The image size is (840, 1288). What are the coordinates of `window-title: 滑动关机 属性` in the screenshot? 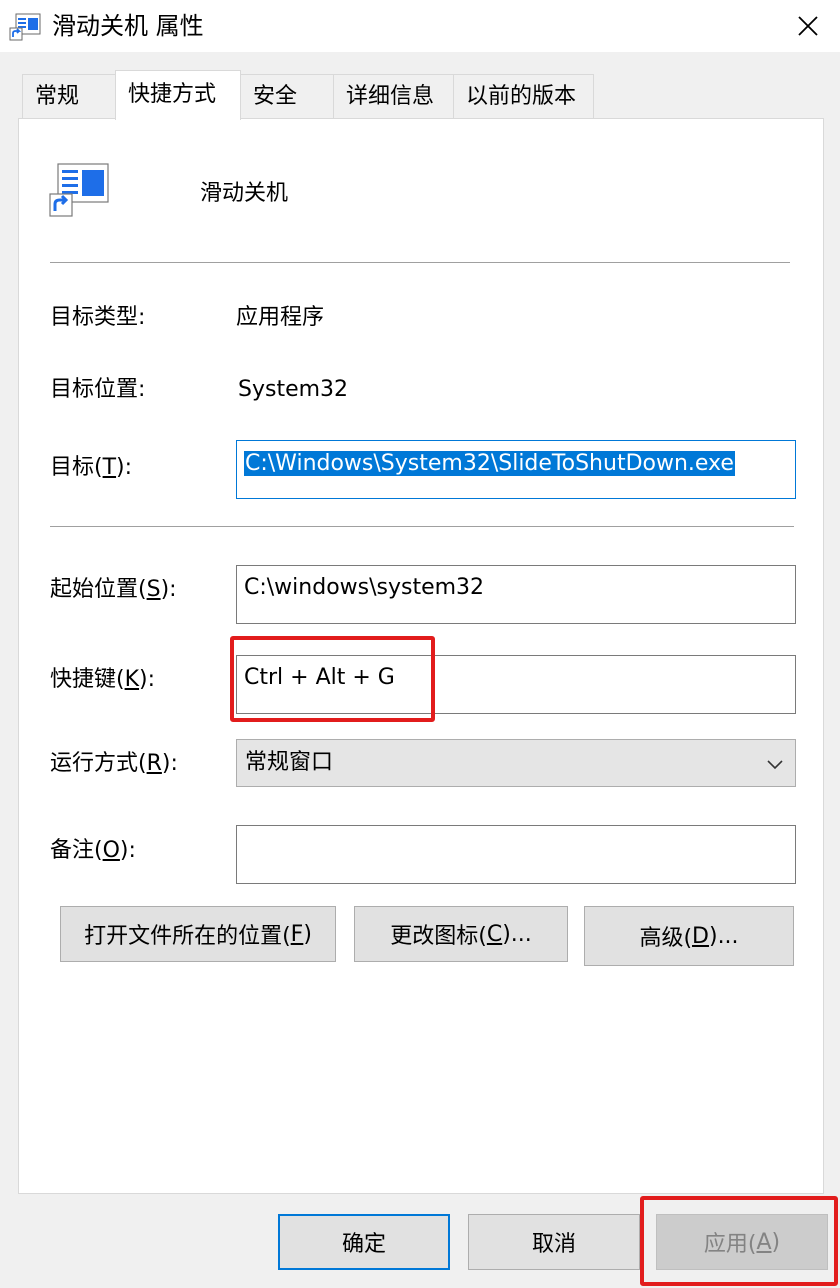 It's located at (128, 26).